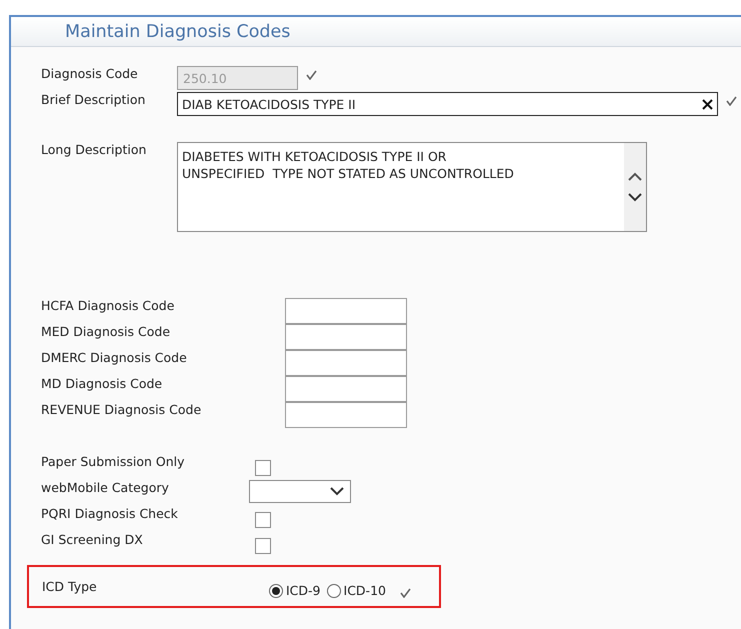 The image size is (741, 629). I want to click on field-label: MD Diagnosis Code, so click(102, 383).